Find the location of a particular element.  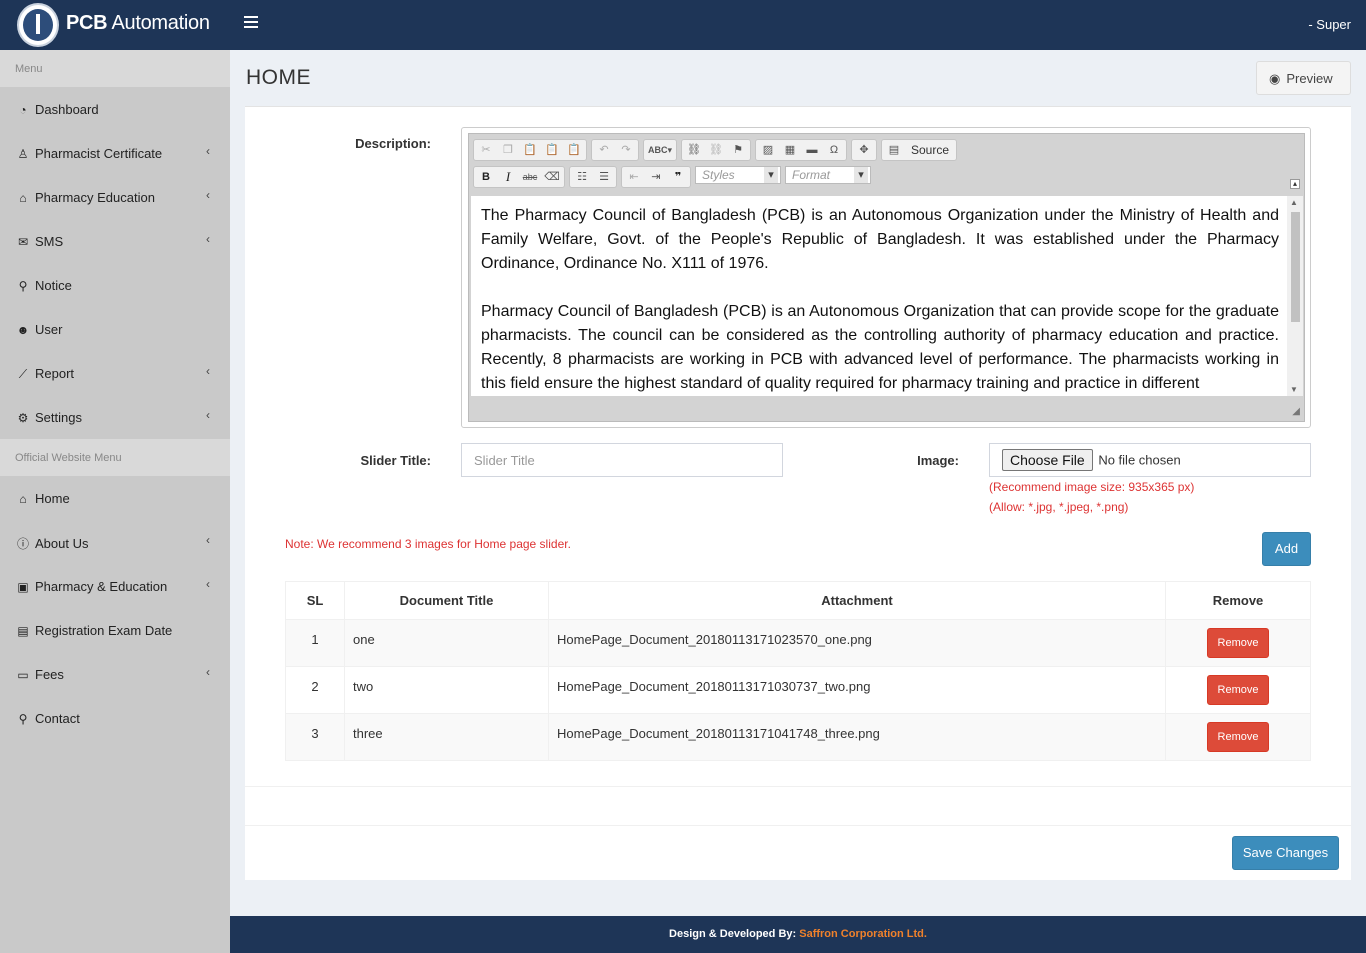

footer-company-link: Saffron Corporation Ltd. is located at coordinates (863, 934).